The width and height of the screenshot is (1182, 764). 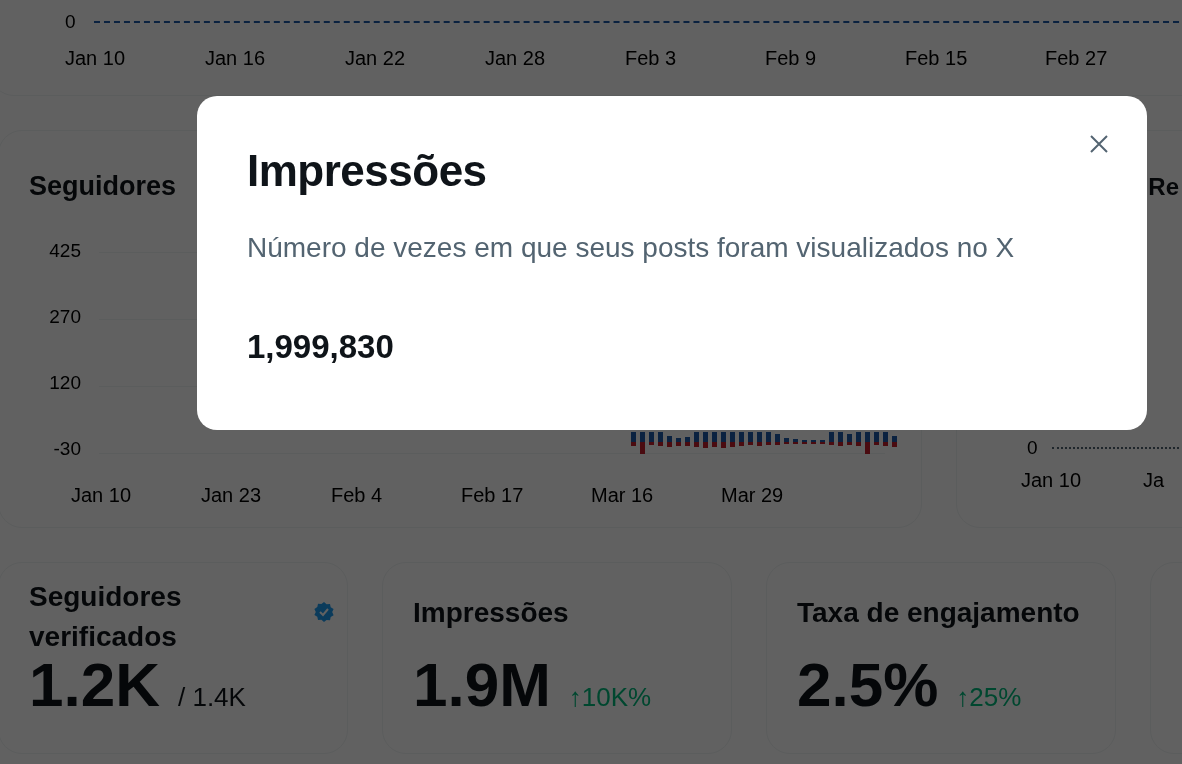 What do you see at coordinates (938, 613) in the screenshot?
I see `stat-title: Taxa de engajamento` at bounding box center [938, 613].